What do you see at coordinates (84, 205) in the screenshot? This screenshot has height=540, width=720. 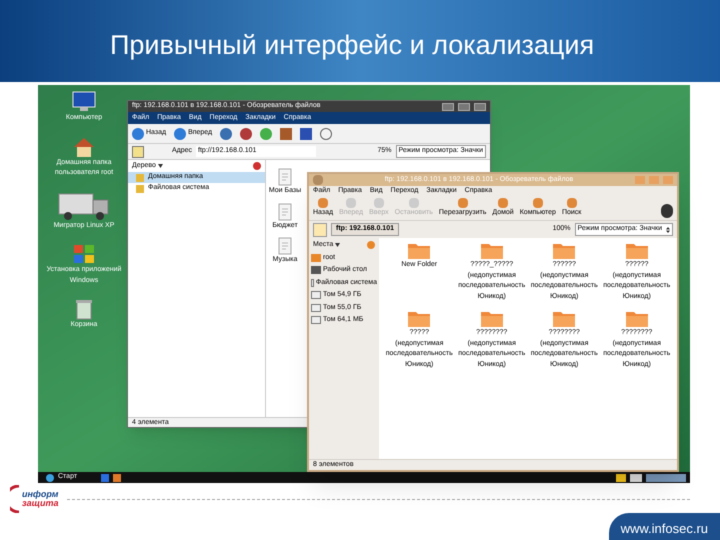 I see `truck-icon` at bounding box center [84, 205].